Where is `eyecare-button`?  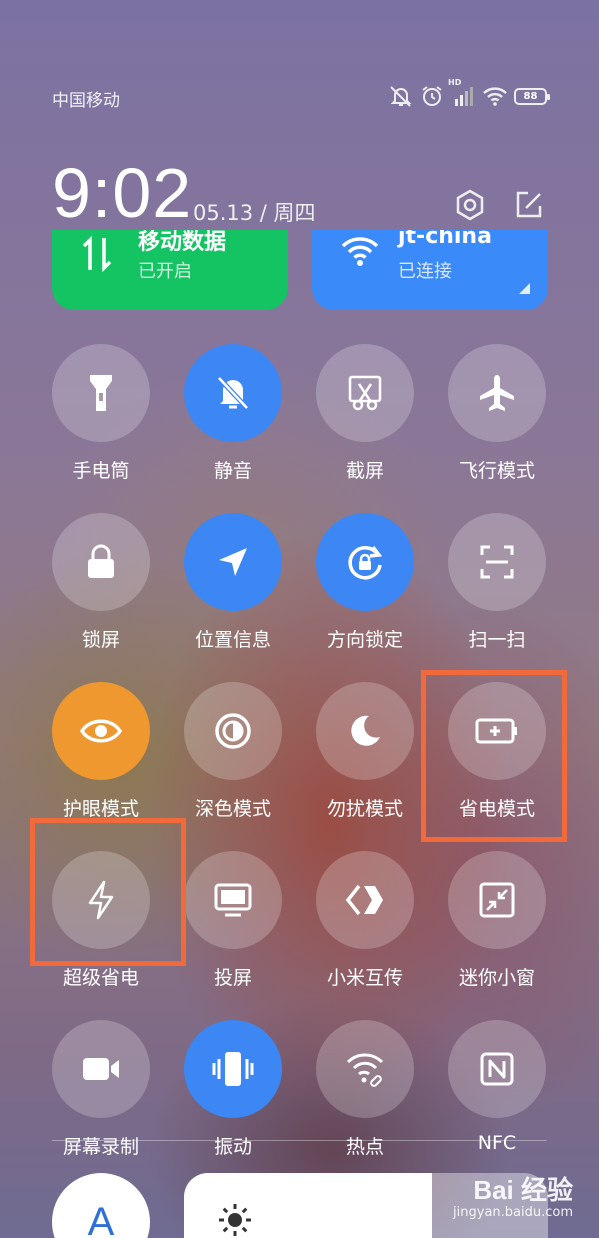
eyecare-button is located at coordinates (101, 731).